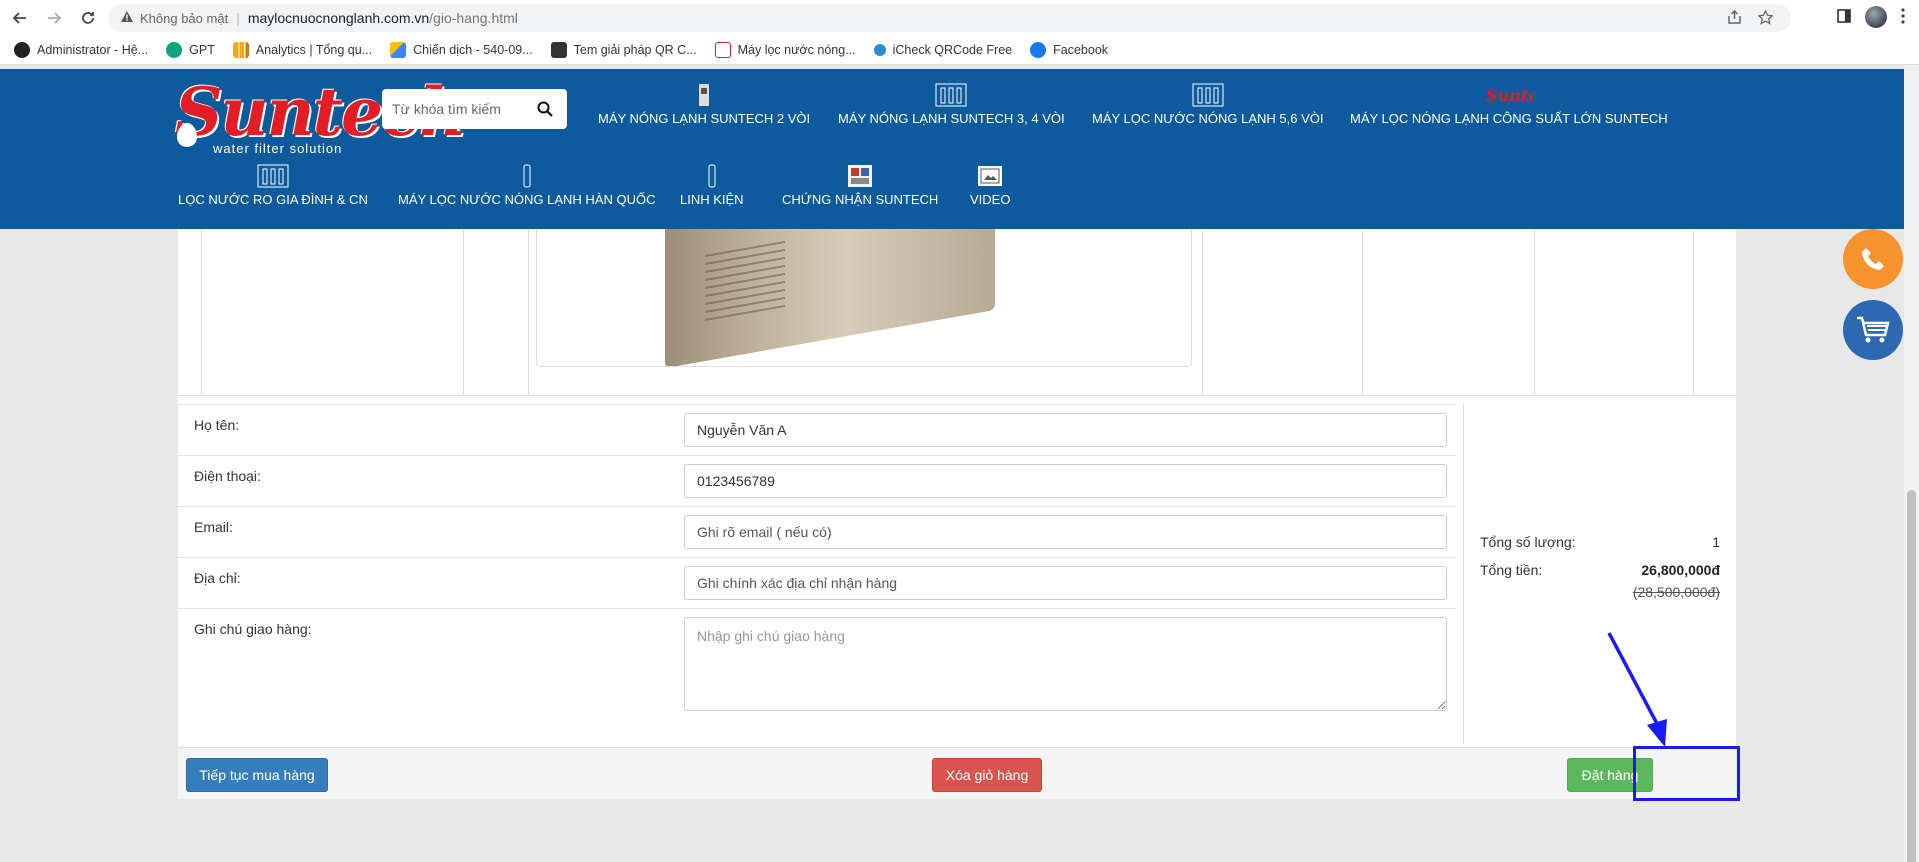  I want to click on total-label: Tổng tiền:, so click(1511, 570).